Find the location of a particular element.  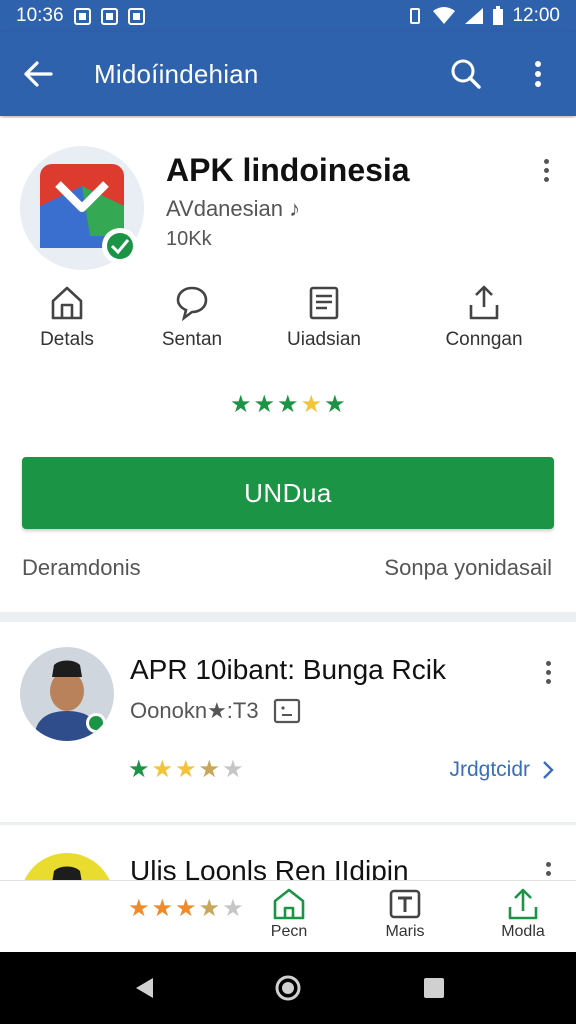

app-bar: Midoíindehian is located at coordinates (288, 74).